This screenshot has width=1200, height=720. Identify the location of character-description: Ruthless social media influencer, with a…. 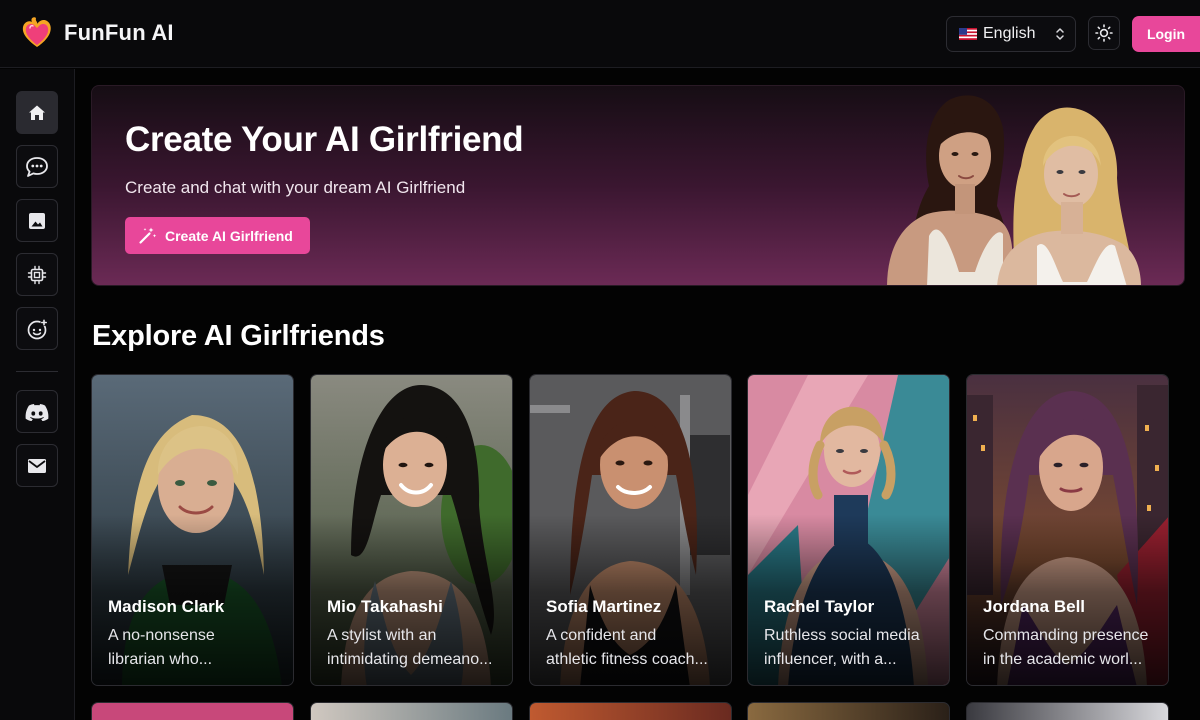
(853, 648).